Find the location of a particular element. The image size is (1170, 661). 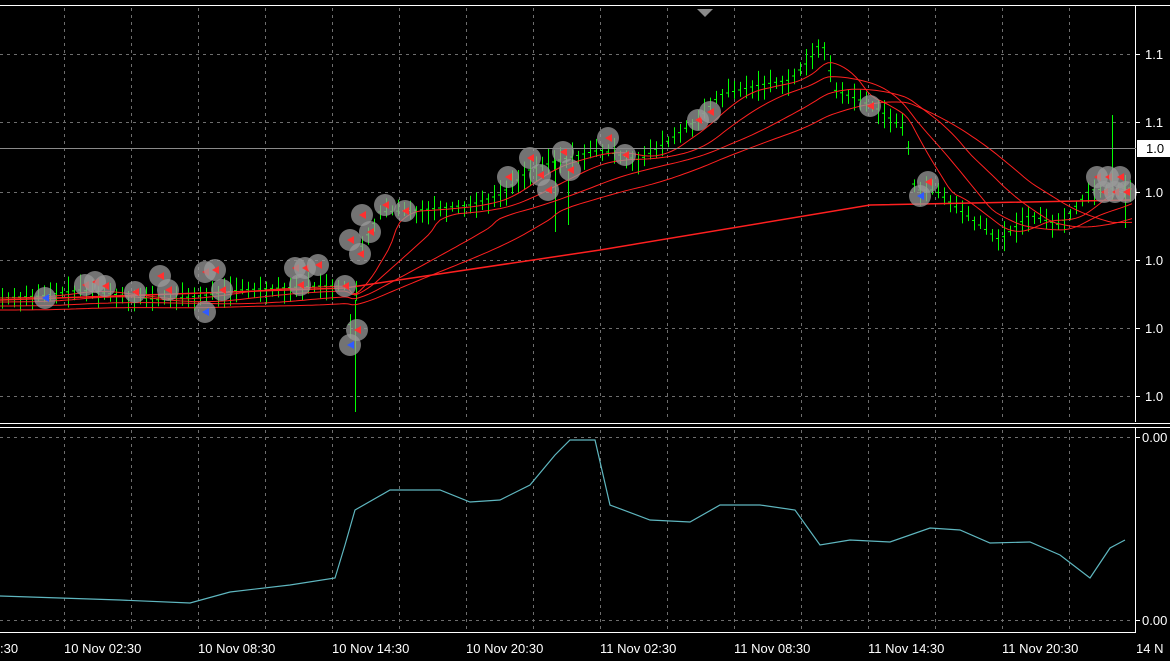

current-price-value: 1.0 is located at coordinates (1155, 148).